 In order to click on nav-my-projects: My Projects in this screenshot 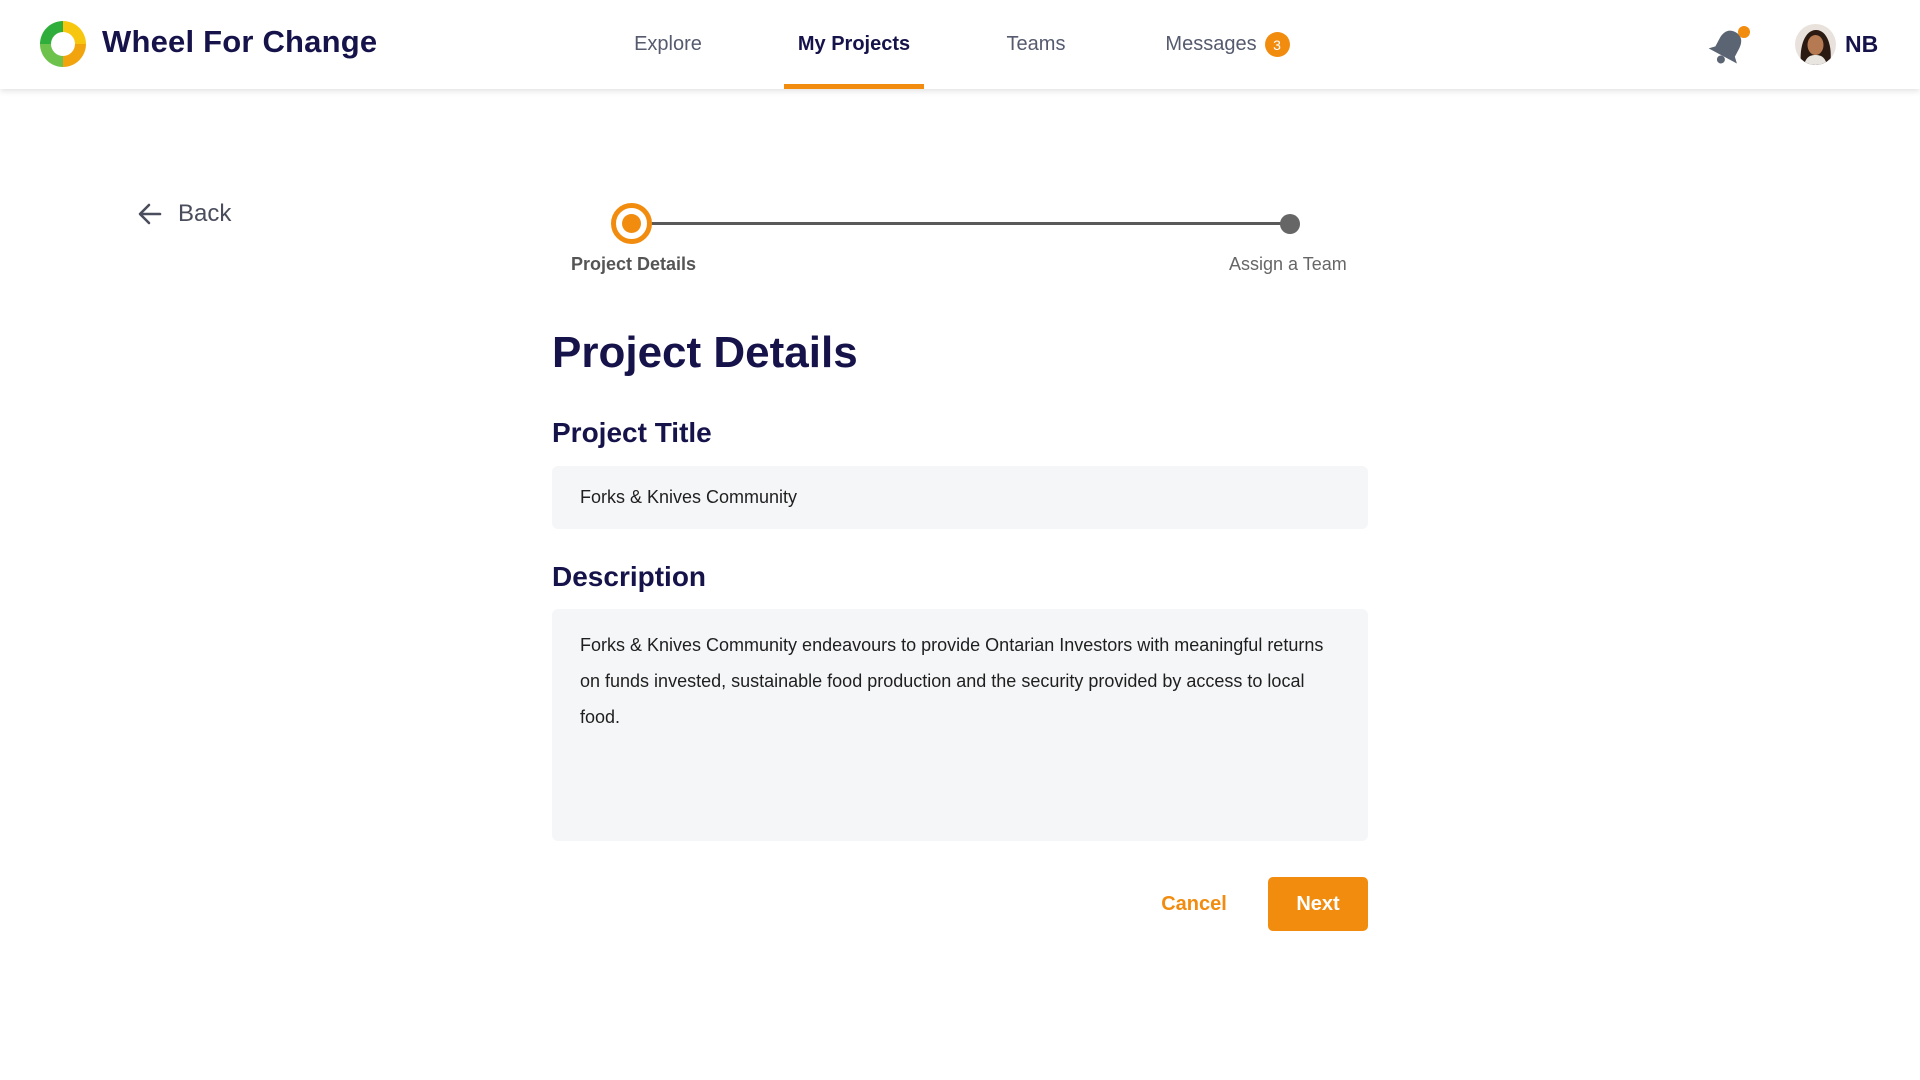, I will do `click(854, 44)`.